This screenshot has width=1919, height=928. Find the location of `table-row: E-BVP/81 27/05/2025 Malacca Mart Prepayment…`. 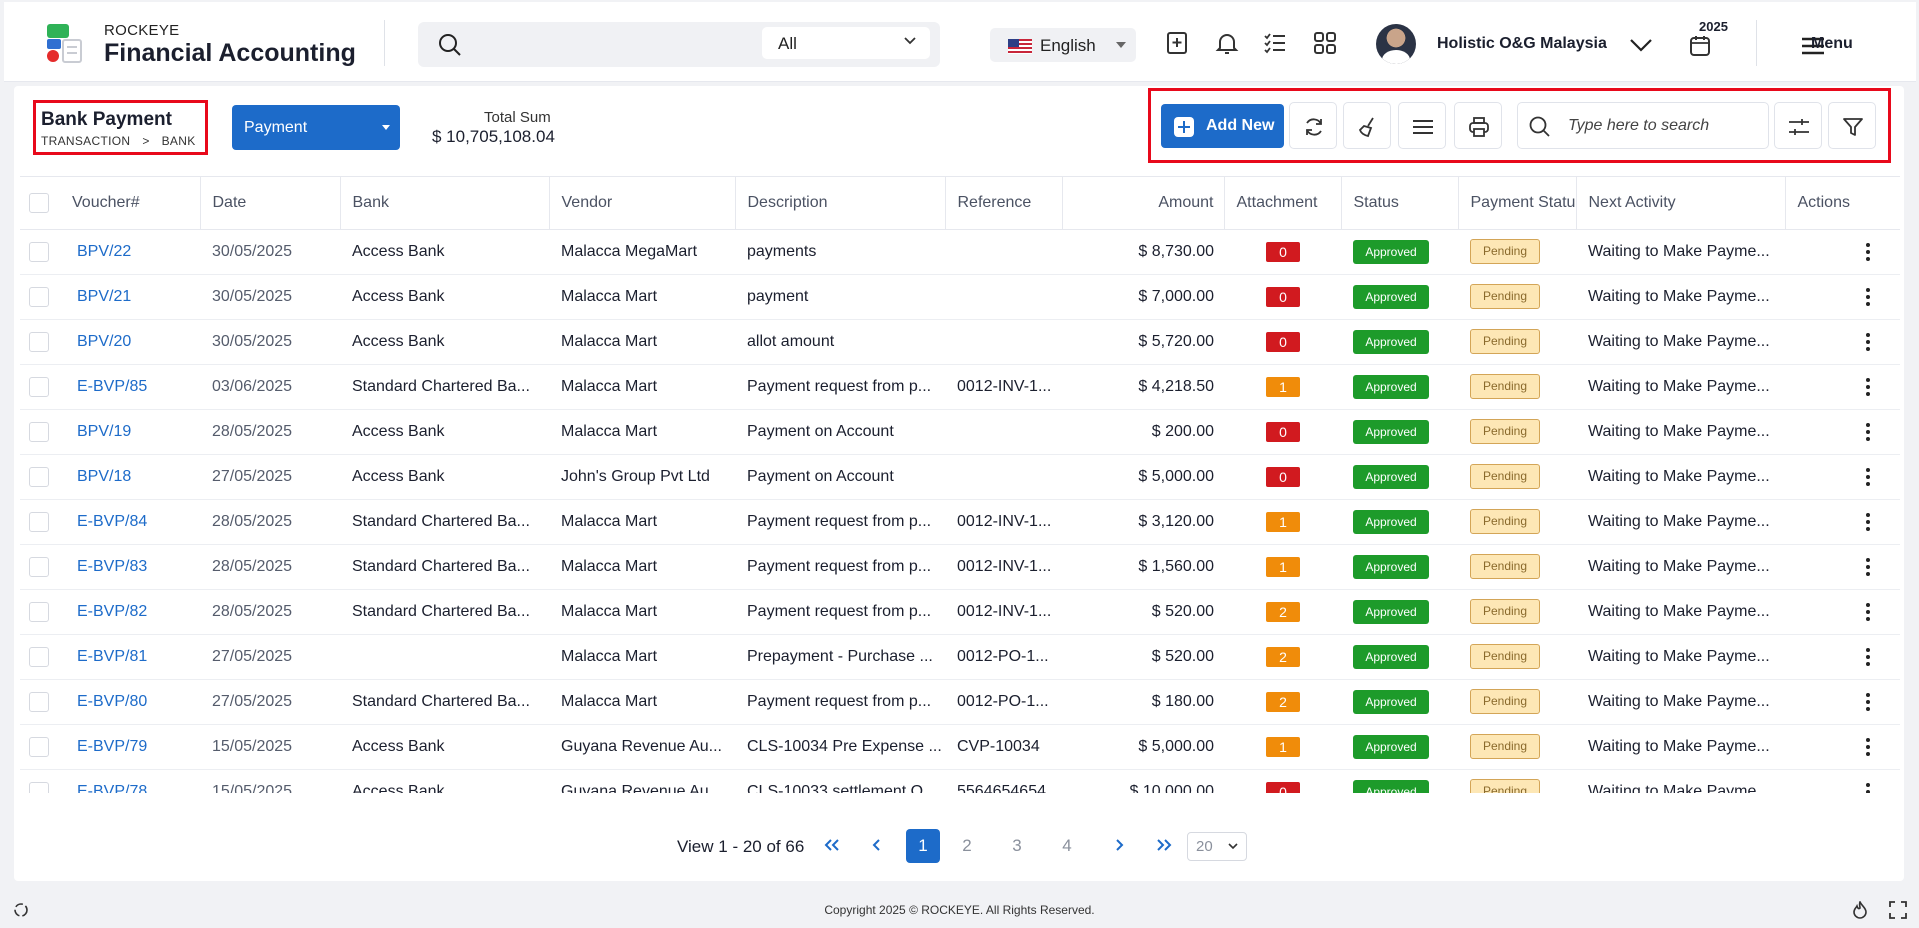

table-row: E-BVP/81 27/05/2025 Malacca Mart Prepayment… is located at coordinates (960, 657).